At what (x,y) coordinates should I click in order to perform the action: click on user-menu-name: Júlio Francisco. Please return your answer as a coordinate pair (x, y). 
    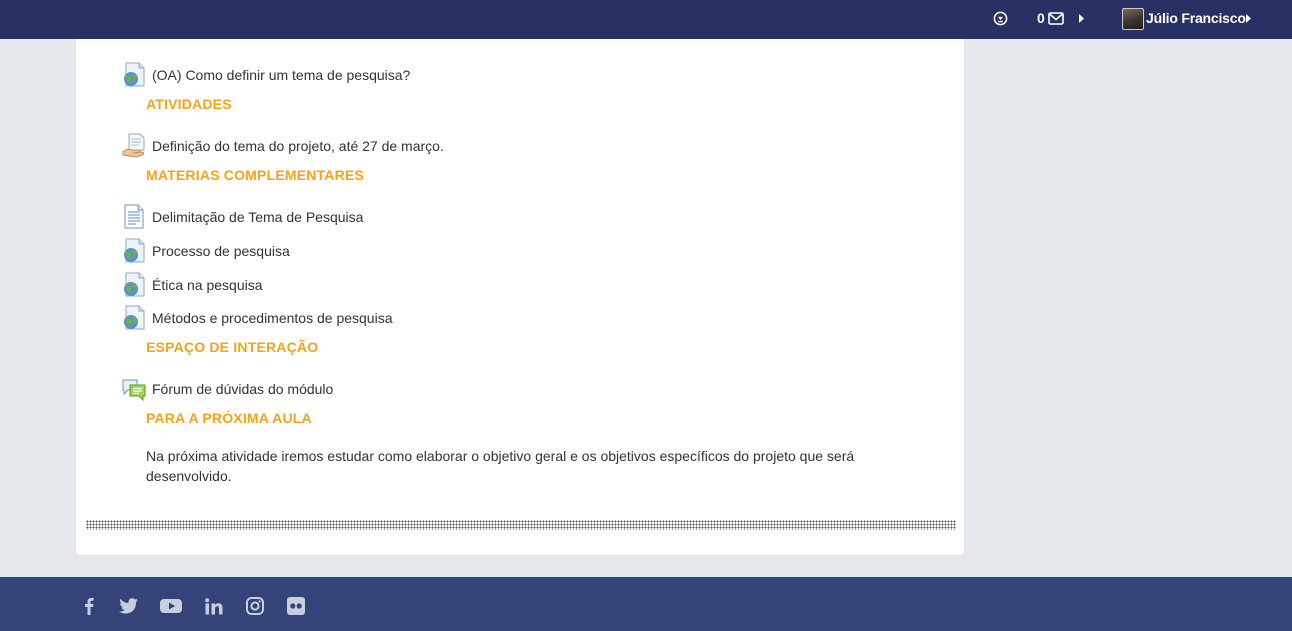
    Looking at the image, I should click on (1196, 18).